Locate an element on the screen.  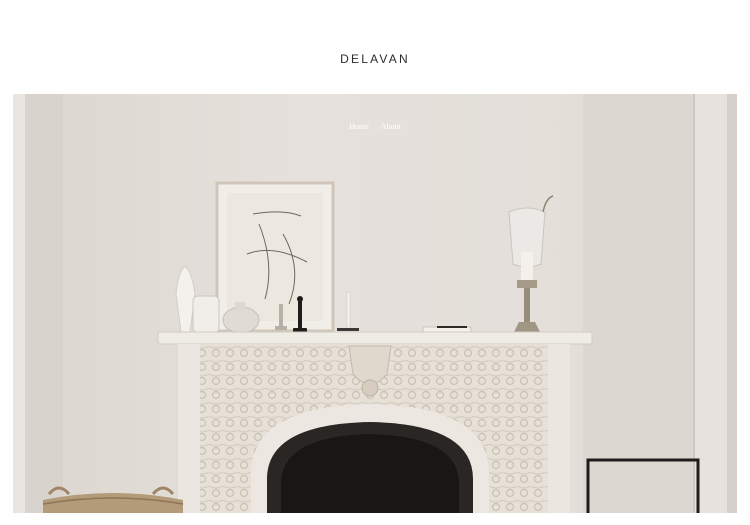
nav-about: About is located at coordinates (391, 126).